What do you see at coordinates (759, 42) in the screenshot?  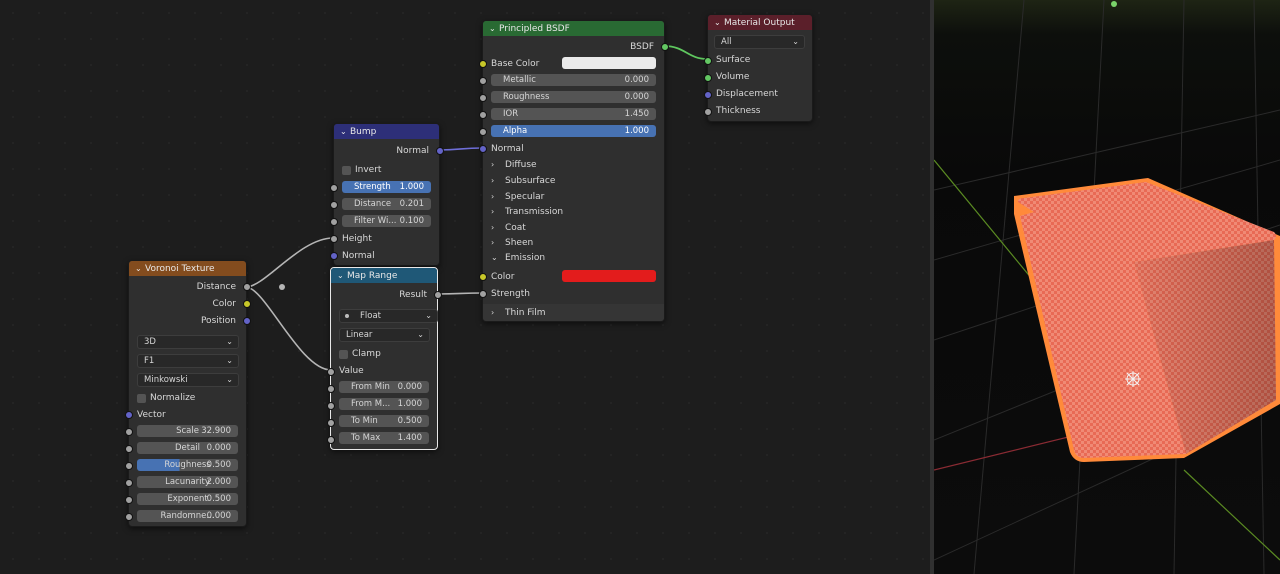 I see `target-dropdown: All ⌄` at bounding box center [759, 42].